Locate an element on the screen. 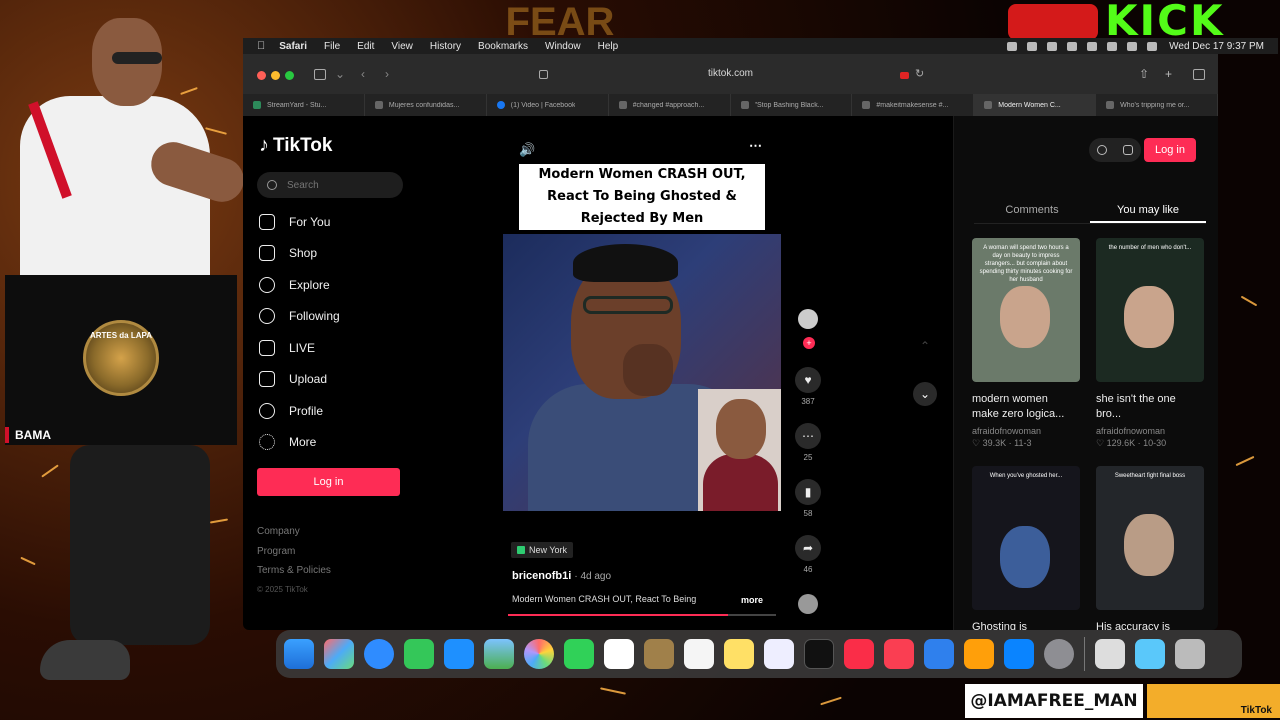 The height and width of the screenshot is (720, 1280). footer-program-link: Program is located at coordinates (294, 556).